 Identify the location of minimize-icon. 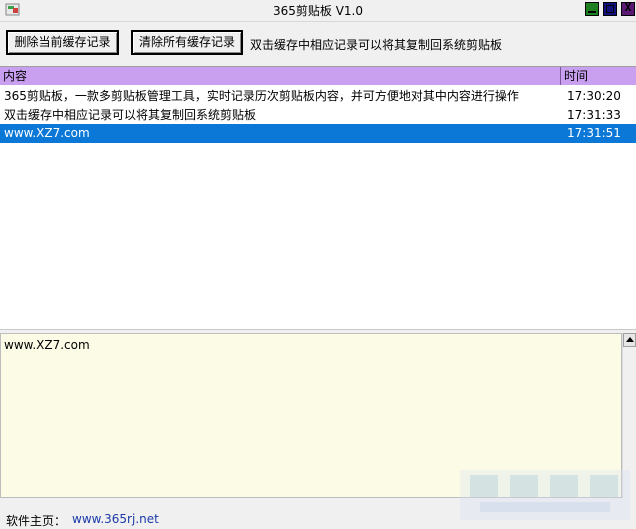
(592, 12).